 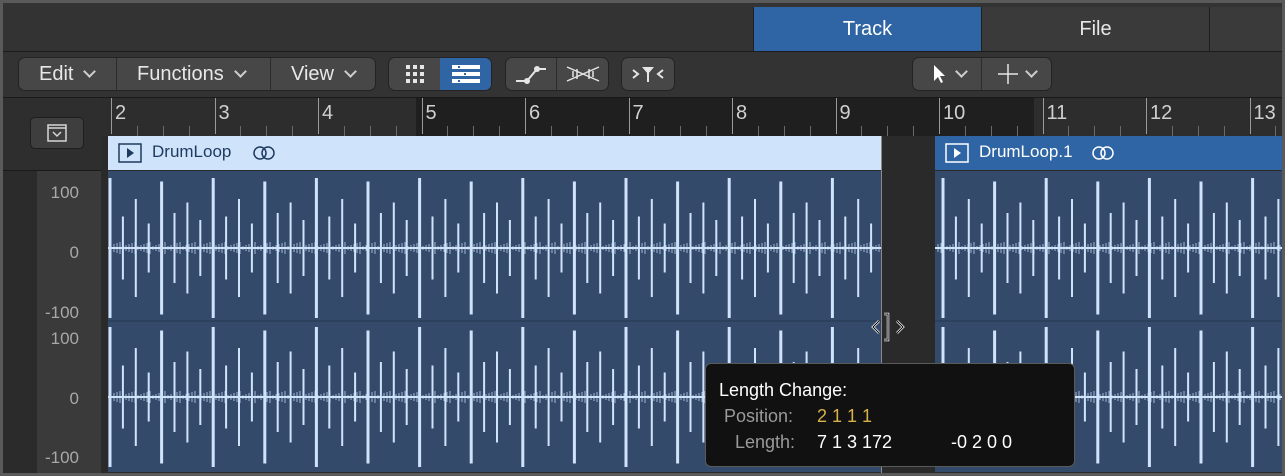 I want to click on tools-group, so click(x=982, y=74).